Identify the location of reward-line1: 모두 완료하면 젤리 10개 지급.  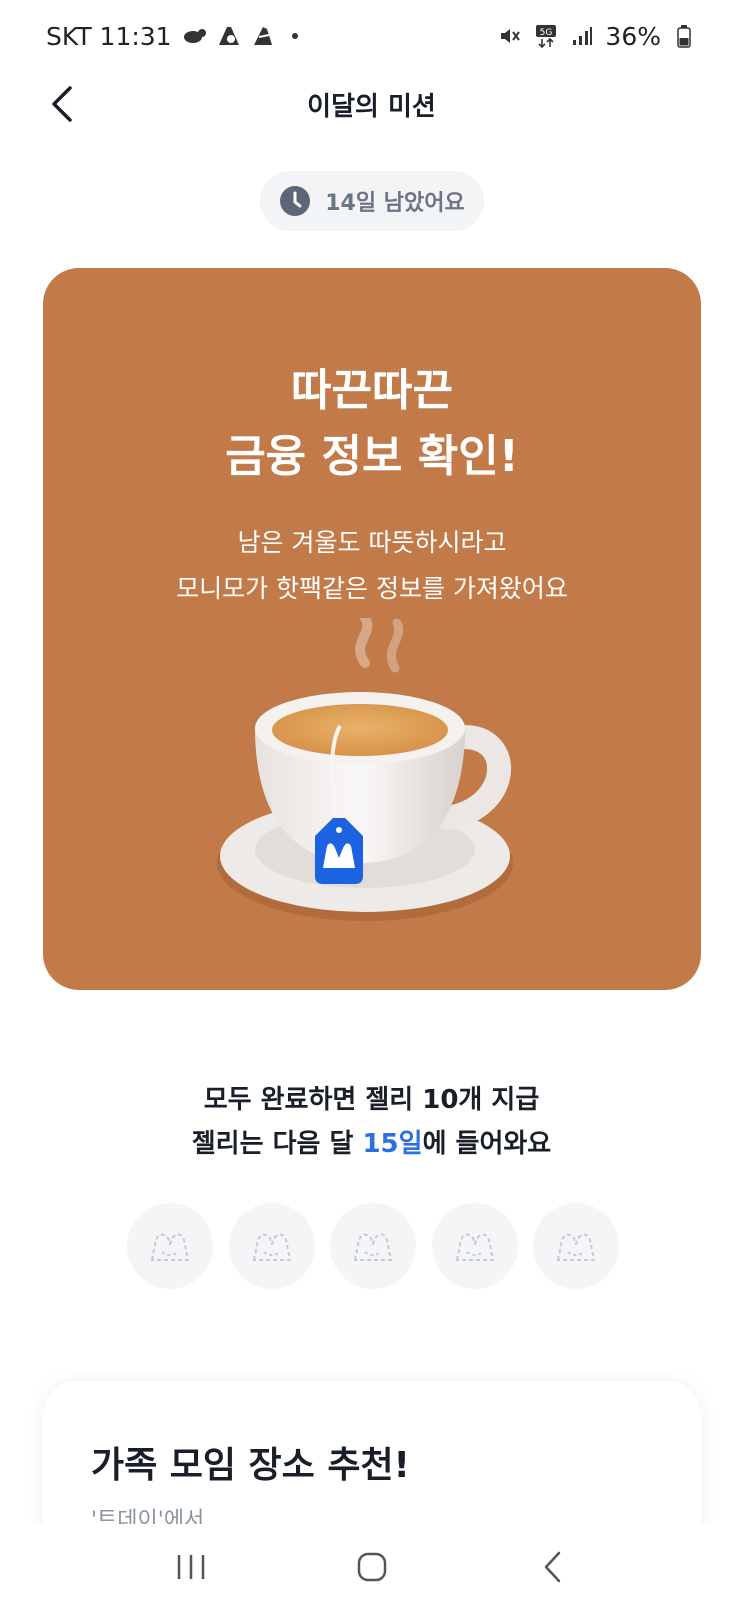
(371, 1100).